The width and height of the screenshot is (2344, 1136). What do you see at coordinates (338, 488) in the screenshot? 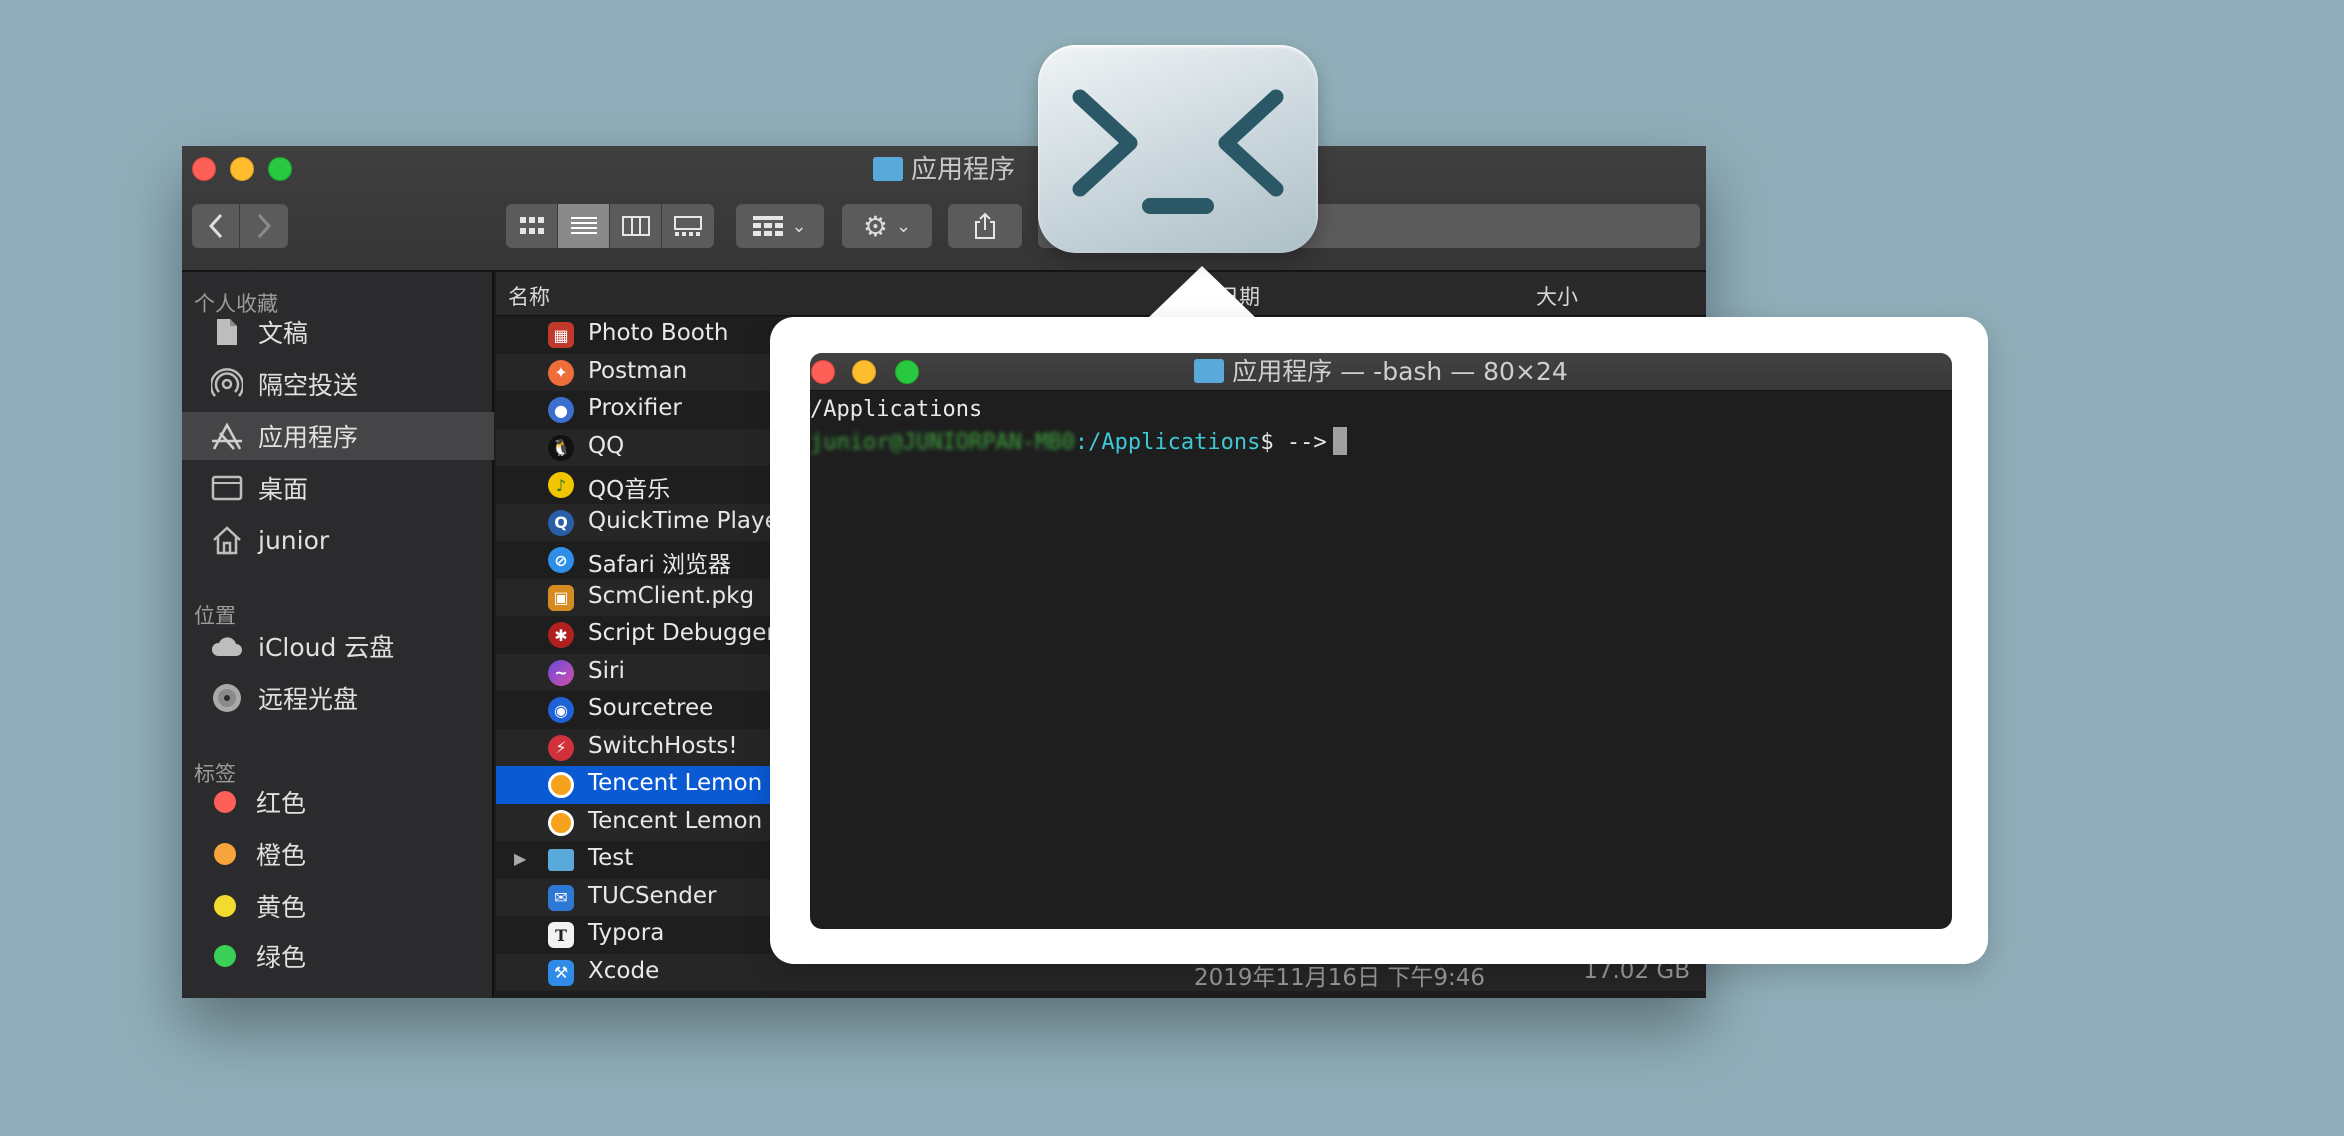
I see `sidebar-item-desktop: 桌面` at bounding box center [338, 488].